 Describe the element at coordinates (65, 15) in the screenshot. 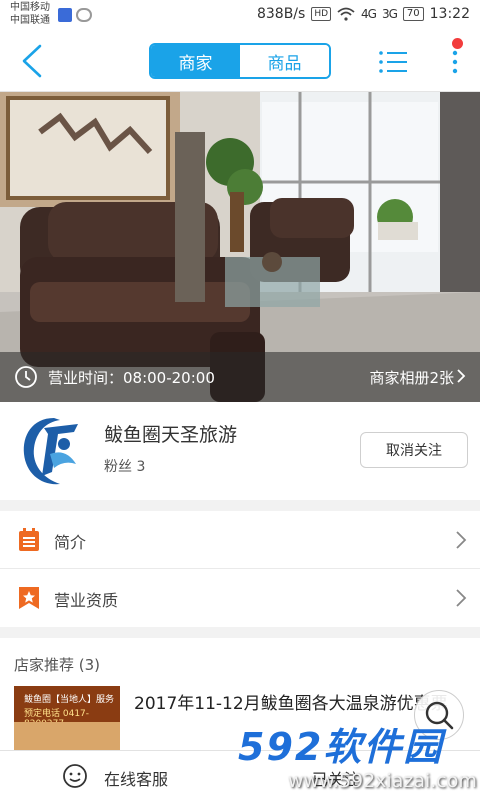

I see `sim-icon` at that location.